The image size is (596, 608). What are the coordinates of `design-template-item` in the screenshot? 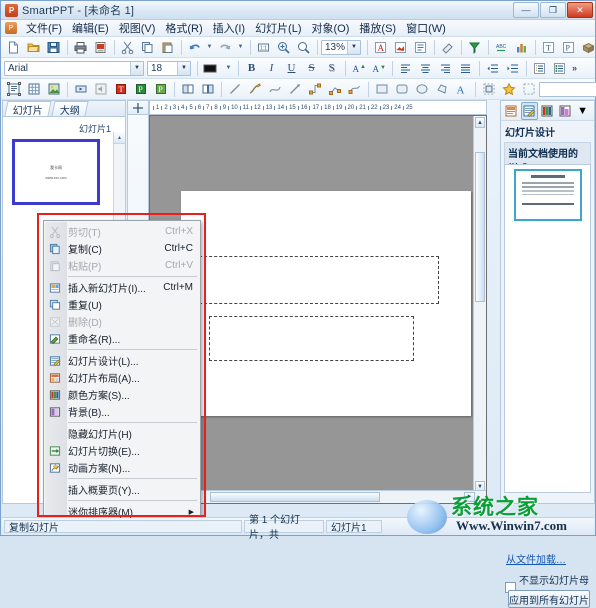 It's located at (547, 195).